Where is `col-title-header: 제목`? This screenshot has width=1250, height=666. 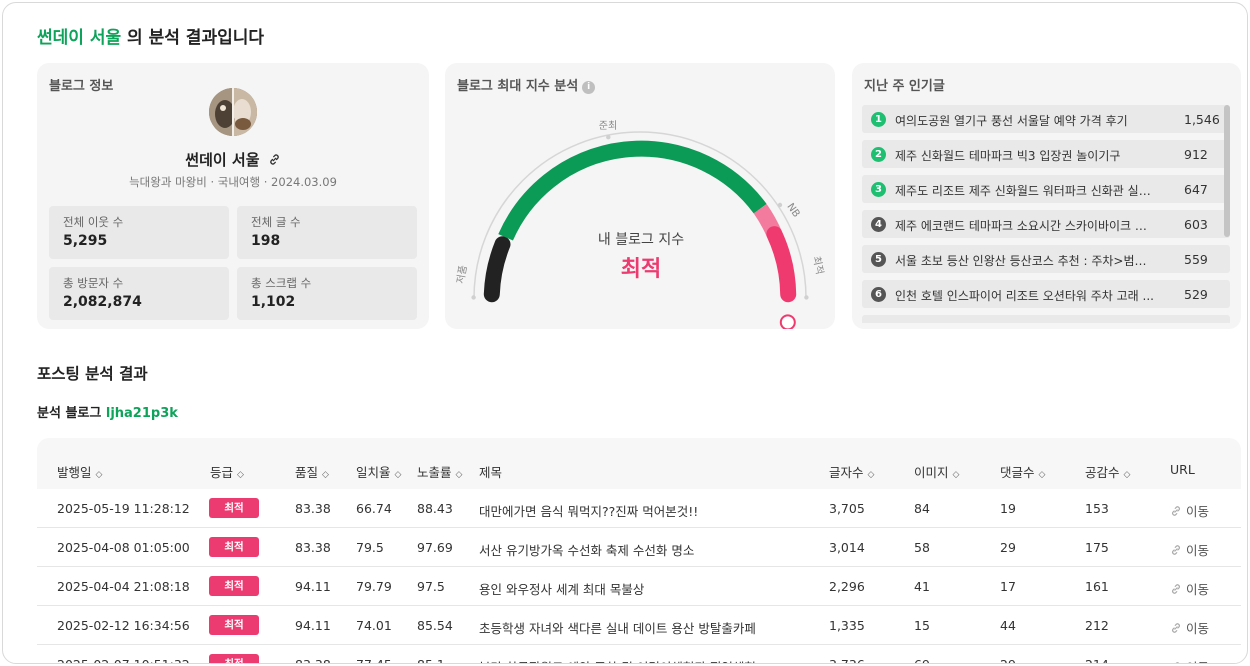 col-title-header: 제목 is located at coordinates (490, 471).